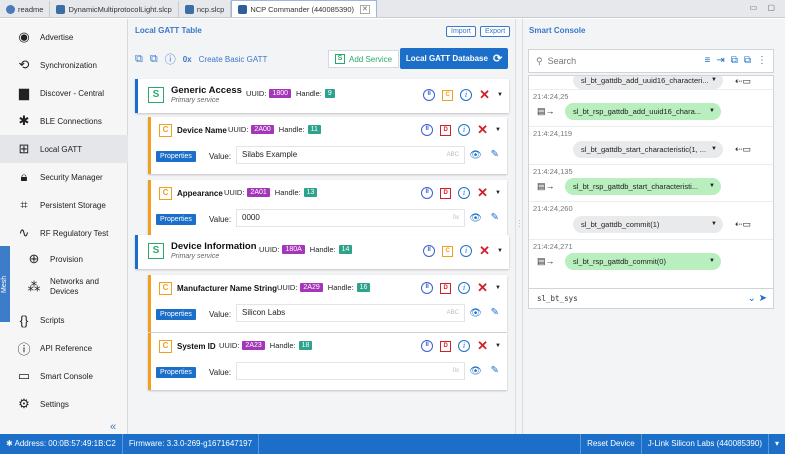 The height and width of the screenshot is (454, 785). I want to click on command-bubble: sl_bt_gattdb_commit(1) ▼, so click(648, 224).